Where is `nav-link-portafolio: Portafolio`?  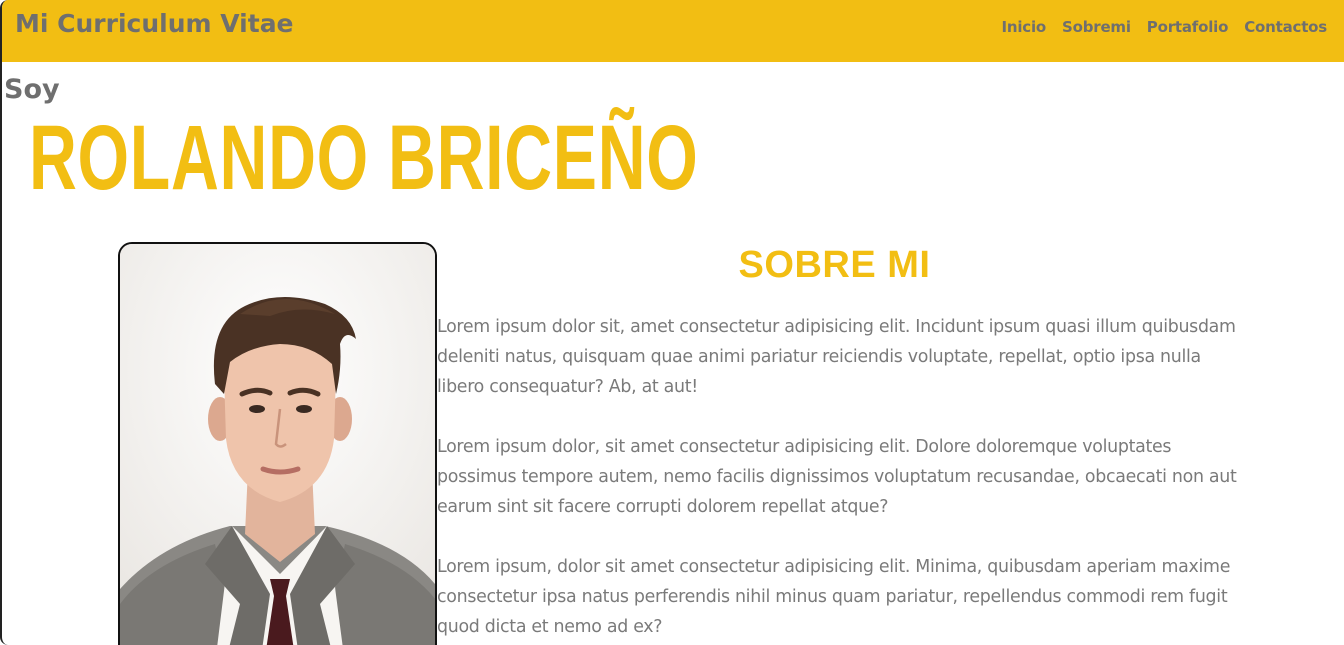 nav-link-portafolio: Portafolio is located at coordinates (1188, 27).